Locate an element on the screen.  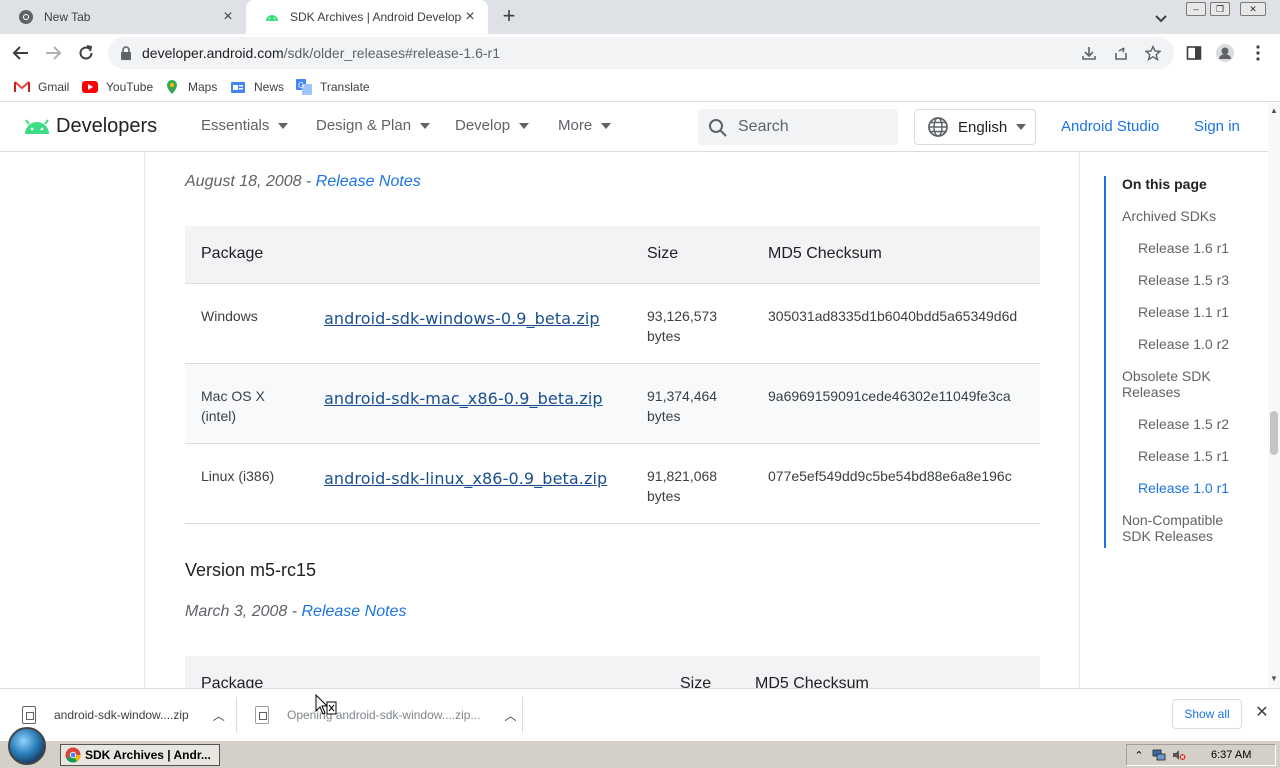
bookmark-gmail: Gmail is located at coordinates (41, 87).